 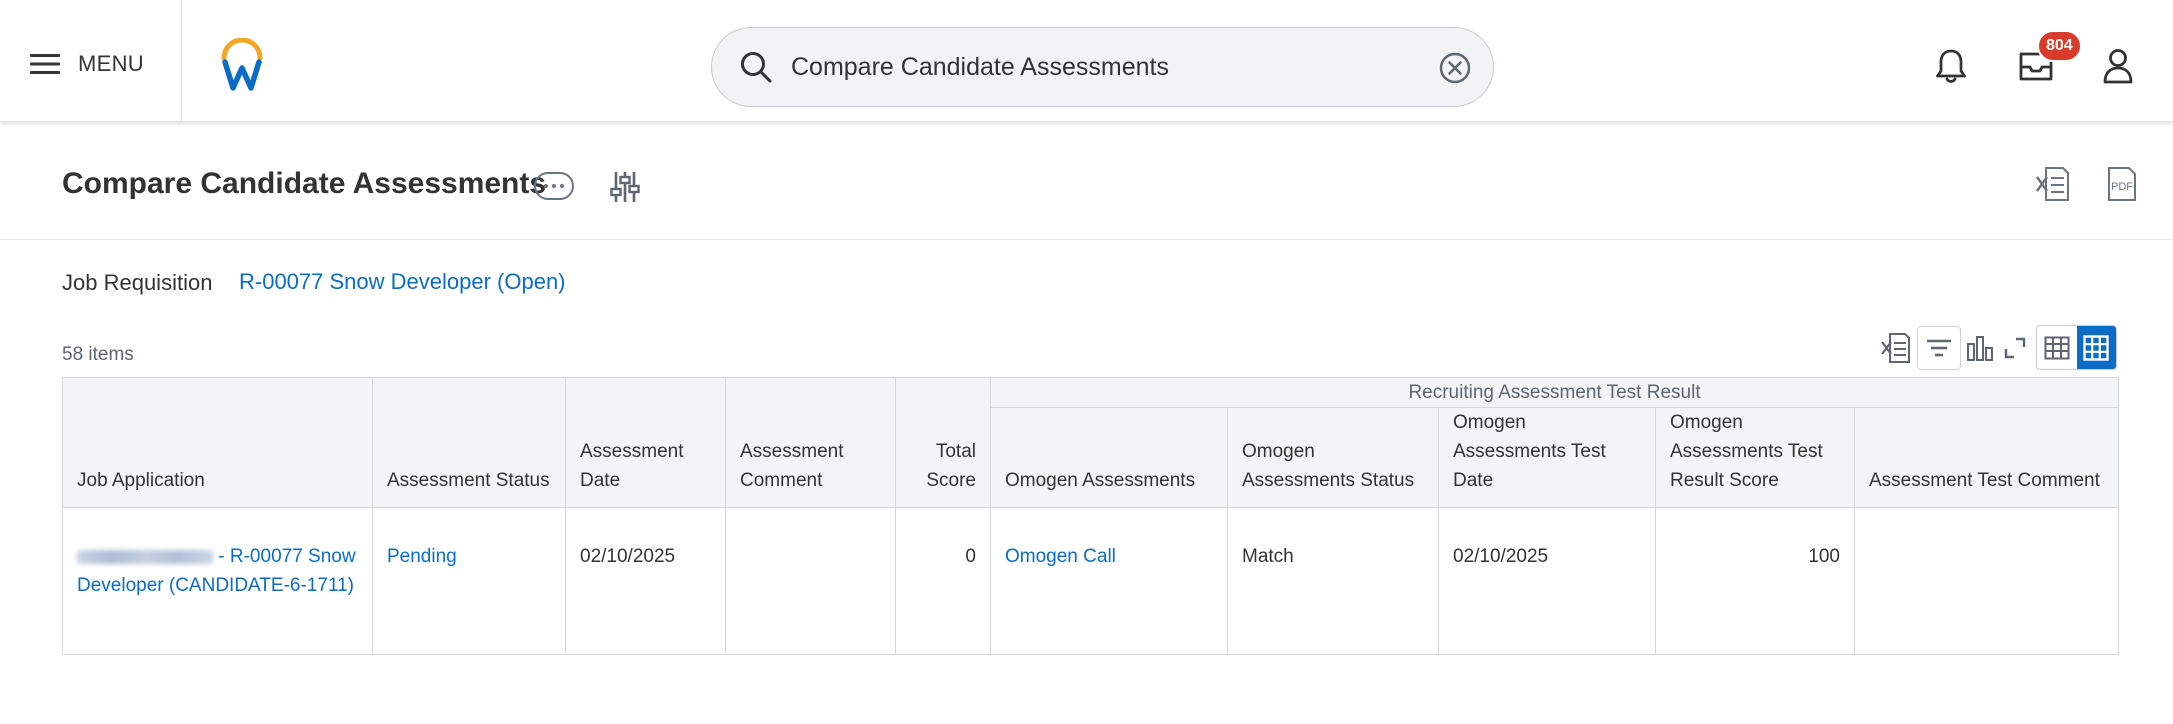 What do you see at coordinates (810, 442) in the screenshot?
I see `header-assessment-comment: Assessment Comment` at bounding box center [810, 442].